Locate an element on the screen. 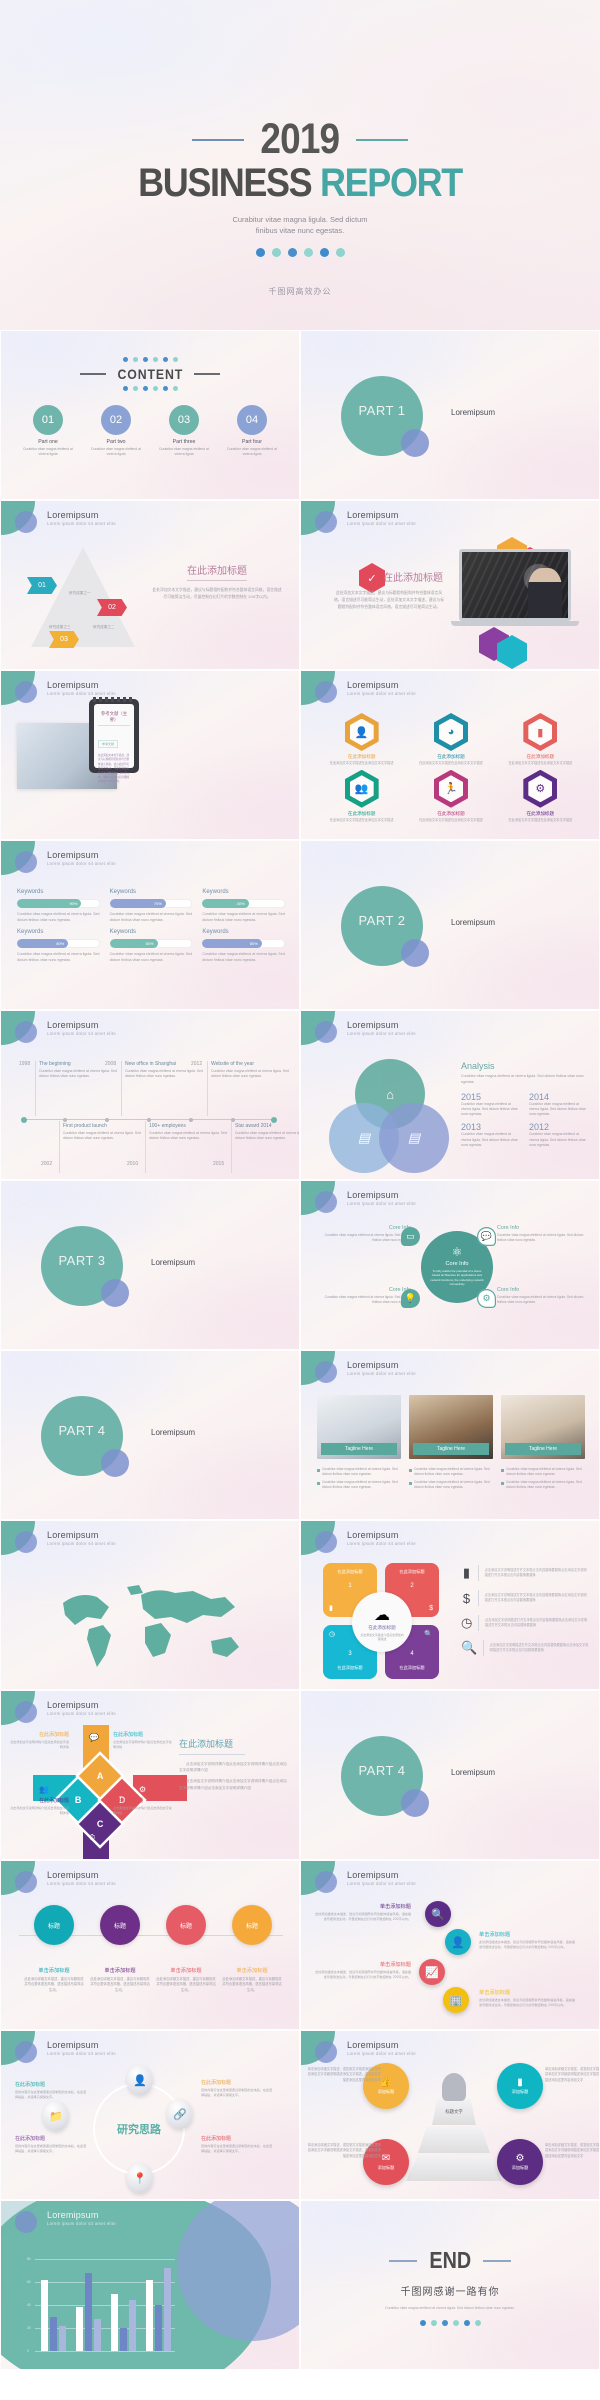 The height and width of the screenshot is (2400, 600). hexagon-item: ◕ 在此添加标题 在此添加文本文字描述在此添加文本文字描述 is located at coordinates (450, 739).